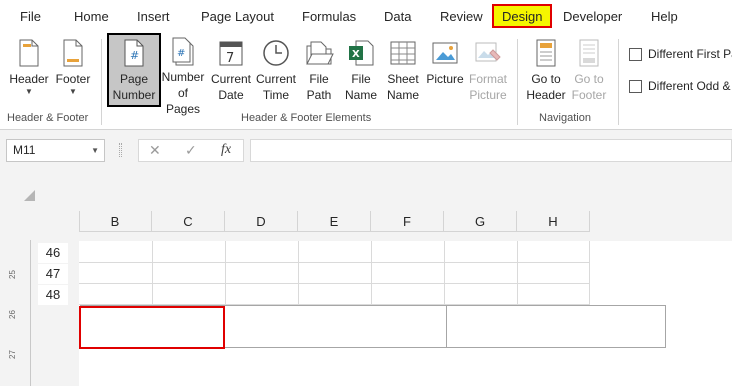 This screenshot has width=732, height=386. I want to click on footer-right-section, so click(556, 326).